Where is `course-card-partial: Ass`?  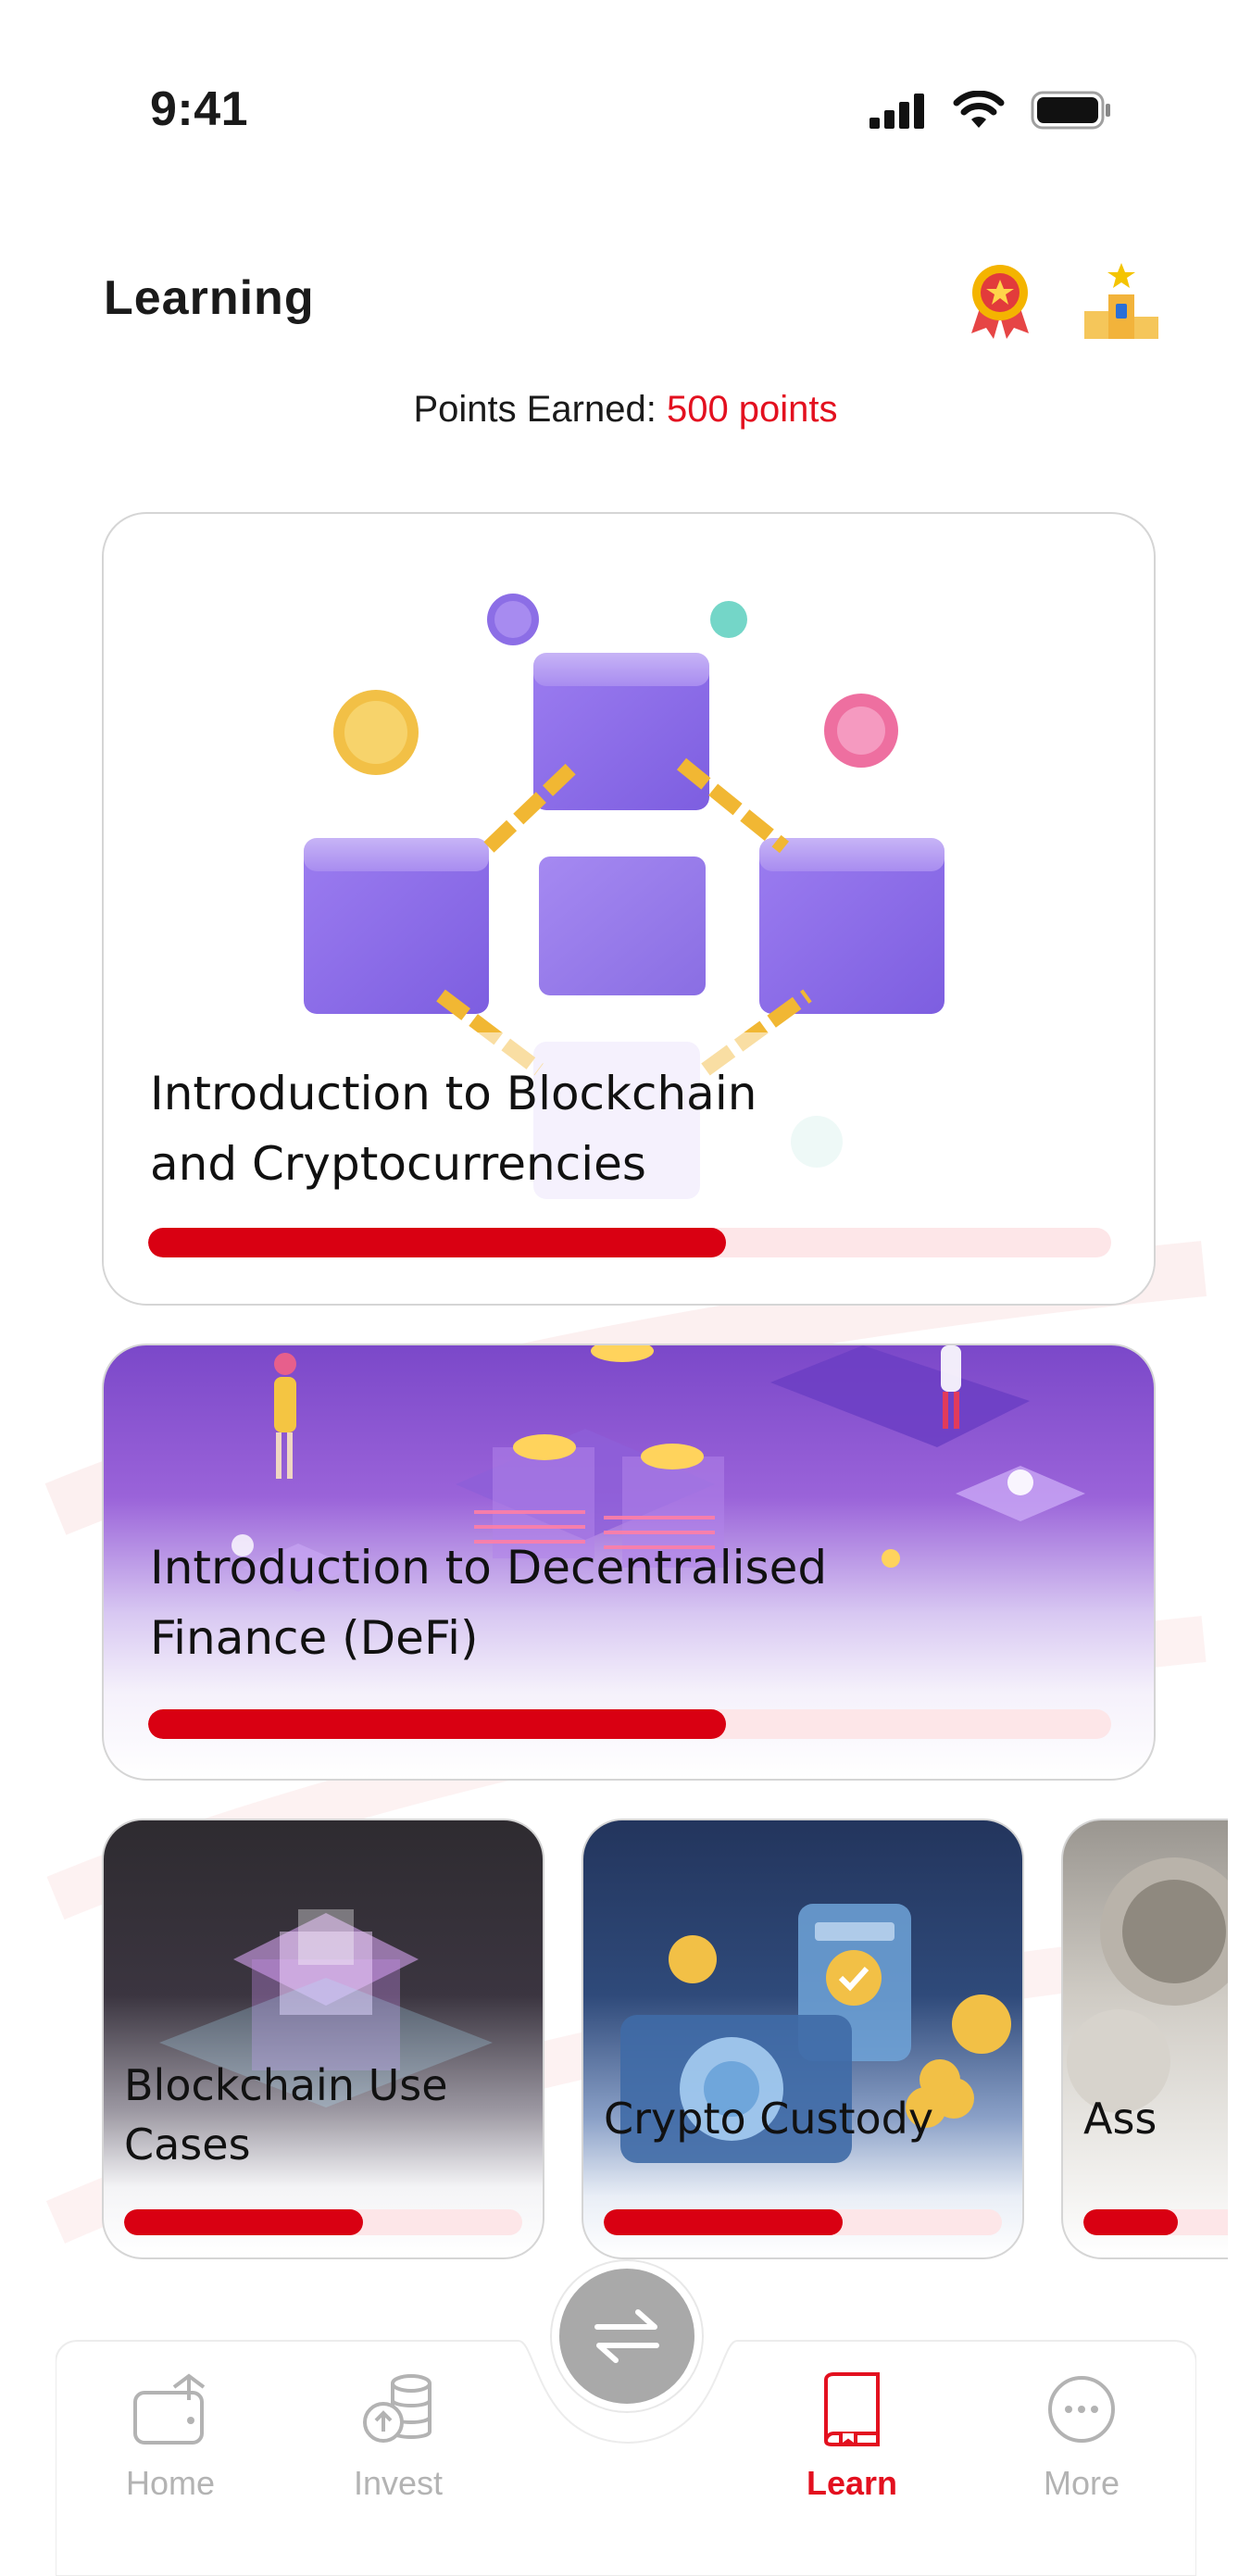
course-card-partial: Ass is located at coordinates (1145, 2039).